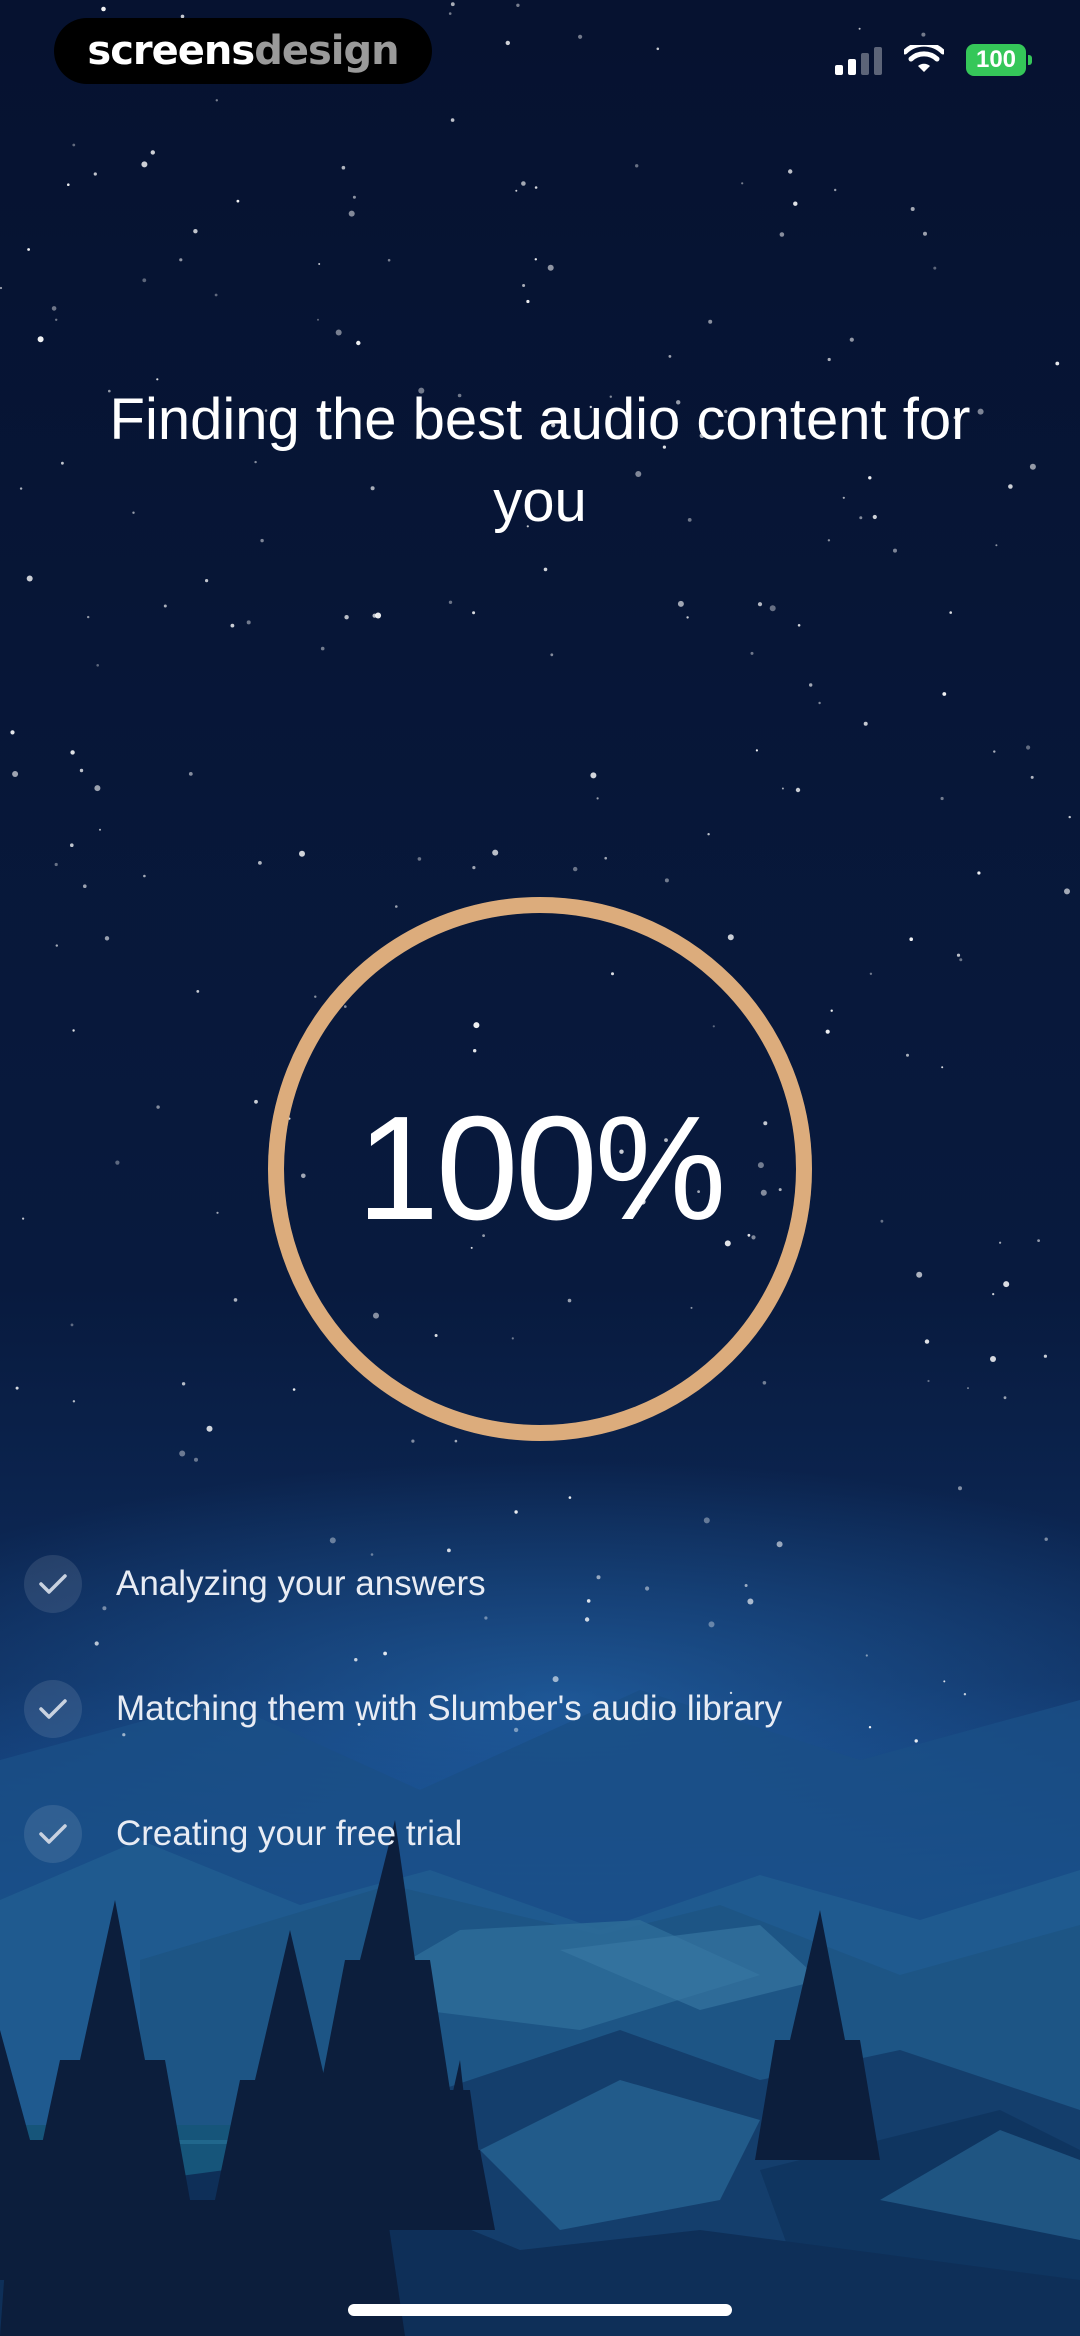 Image resolution: width=1080 pixels, height=2336 pixels. What do you see at coordinates (301, 1583) in the screenshot?
I see `step-label: Analyzing your answers` at bounding box center [301, 1583].